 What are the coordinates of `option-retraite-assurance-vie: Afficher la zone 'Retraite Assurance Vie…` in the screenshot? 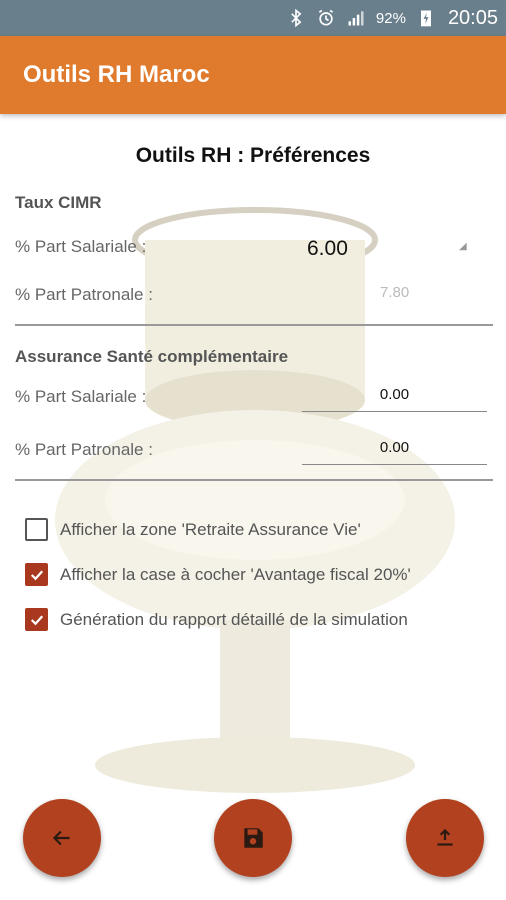 It's located at (193, 529).